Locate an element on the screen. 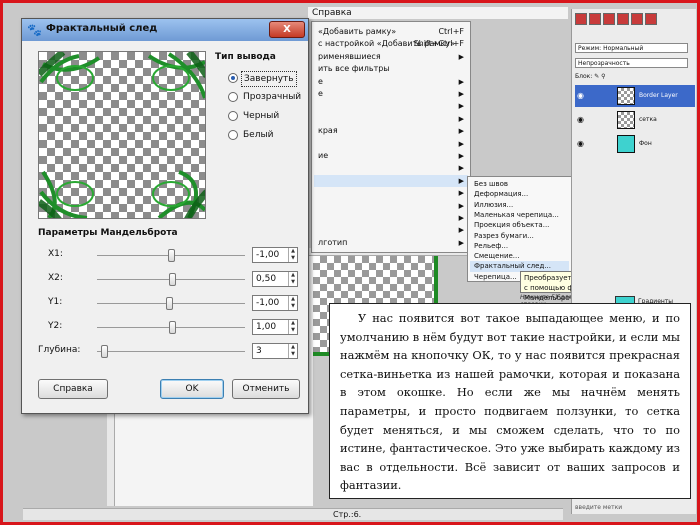 Image resolution: width=700 pixels, height=525 pixels. param-label: Глубина: is located at coordinates (59, 350).